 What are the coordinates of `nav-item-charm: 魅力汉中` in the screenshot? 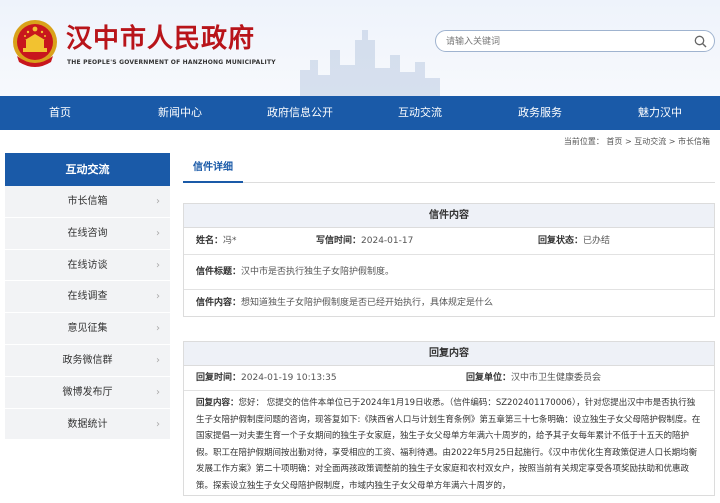 It's located at (660, 113).